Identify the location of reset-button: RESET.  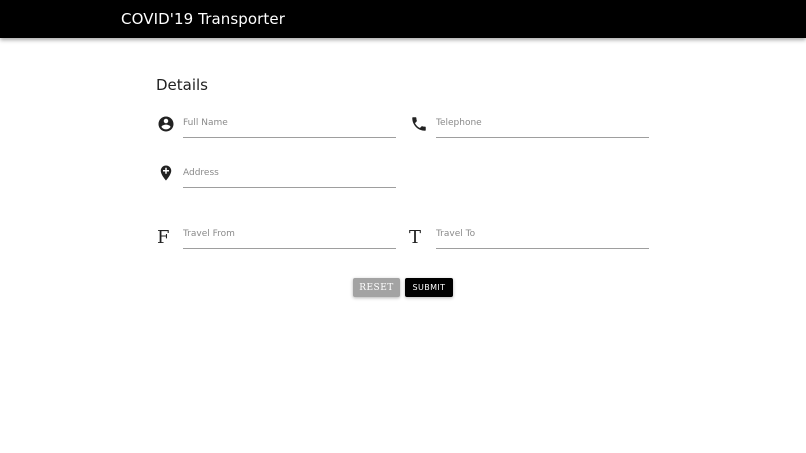
(376, 287).